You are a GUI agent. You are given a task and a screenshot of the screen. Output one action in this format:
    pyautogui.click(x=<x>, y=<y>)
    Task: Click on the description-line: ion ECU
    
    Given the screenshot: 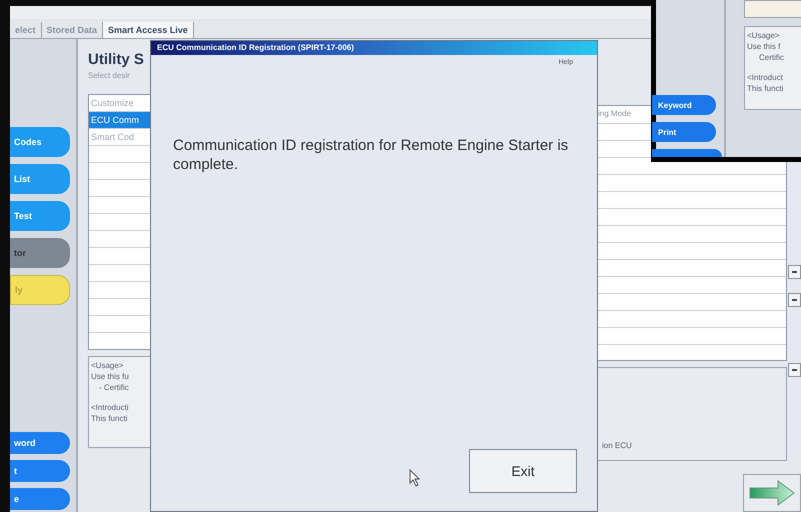 What is the action you would take?
    pyautogui.click(x=617, y=445)
    